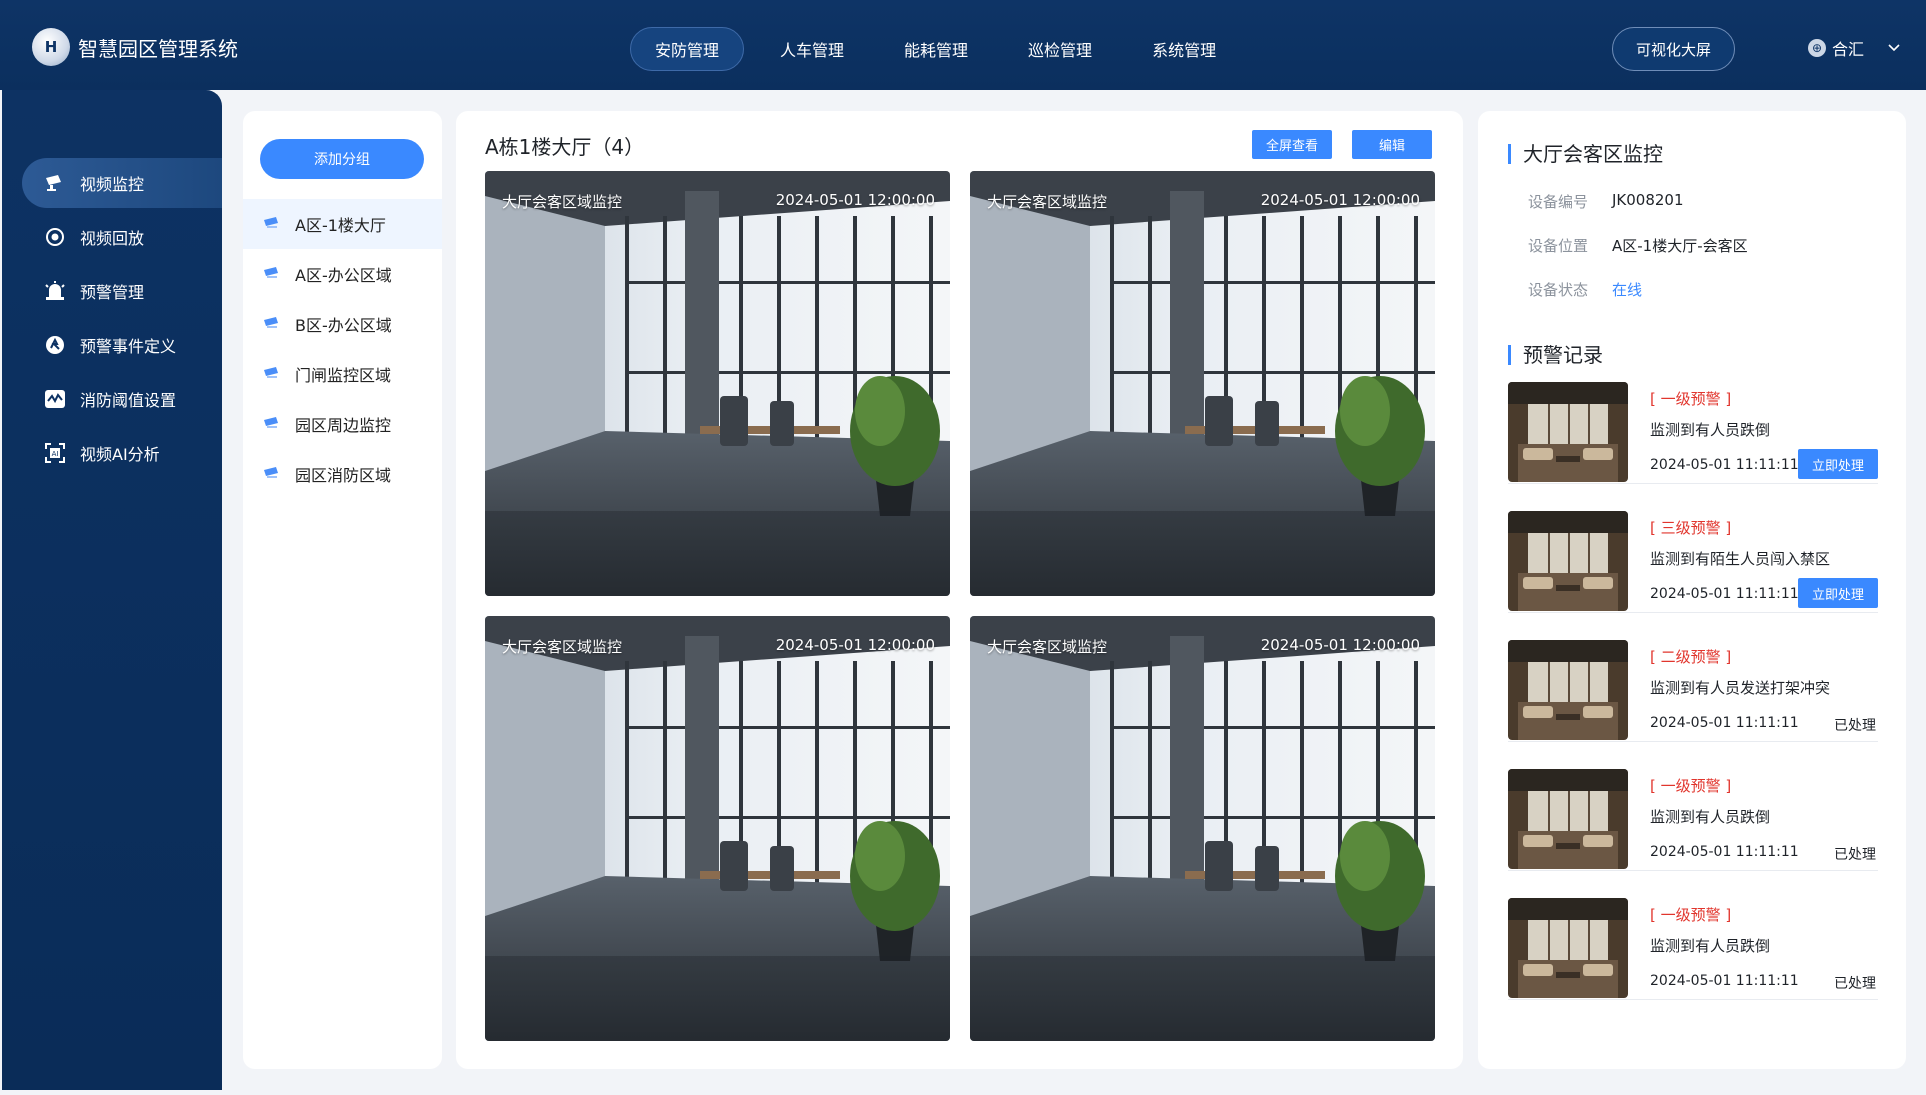  I want to click on sidebar-item-label: 消防阈值设置, so click(128, 400).